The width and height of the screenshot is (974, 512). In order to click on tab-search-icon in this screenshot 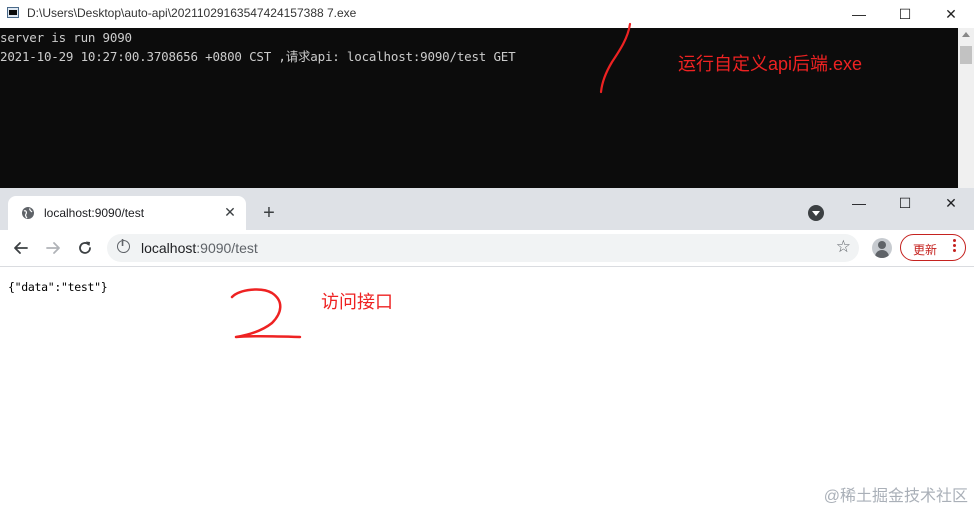, I will do `click(816, 213)`.